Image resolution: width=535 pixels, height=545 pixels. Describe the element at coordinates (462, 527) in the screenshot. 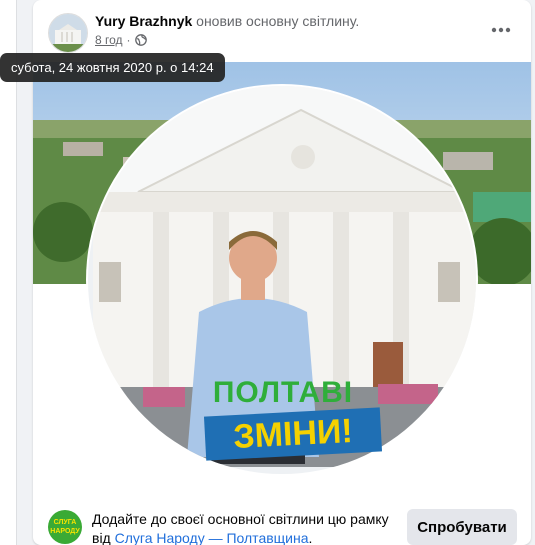

I see `try-frame-button: Спробувати` at that location.